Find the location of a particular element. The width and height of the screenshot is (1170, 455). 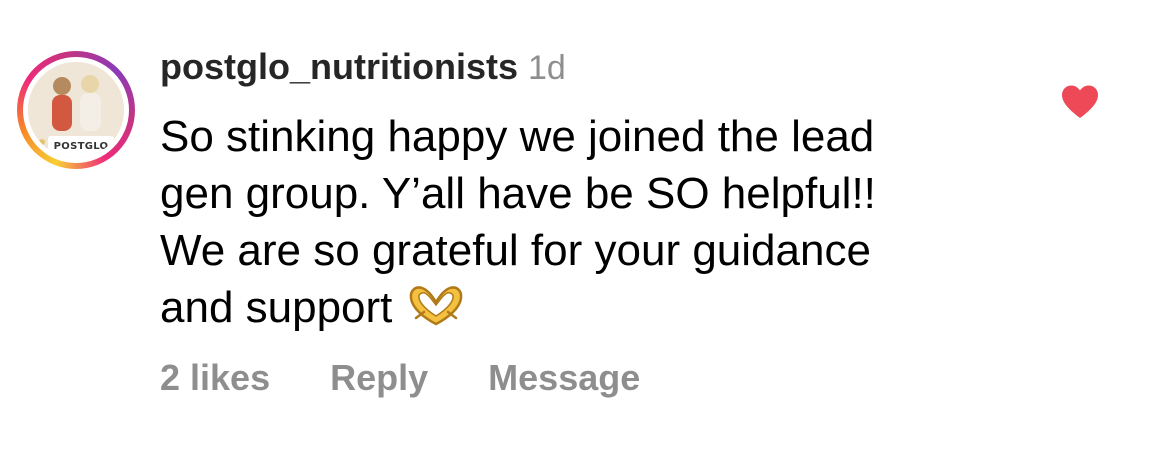

avatar: POSTGLO is located at coordinates (76, 110).